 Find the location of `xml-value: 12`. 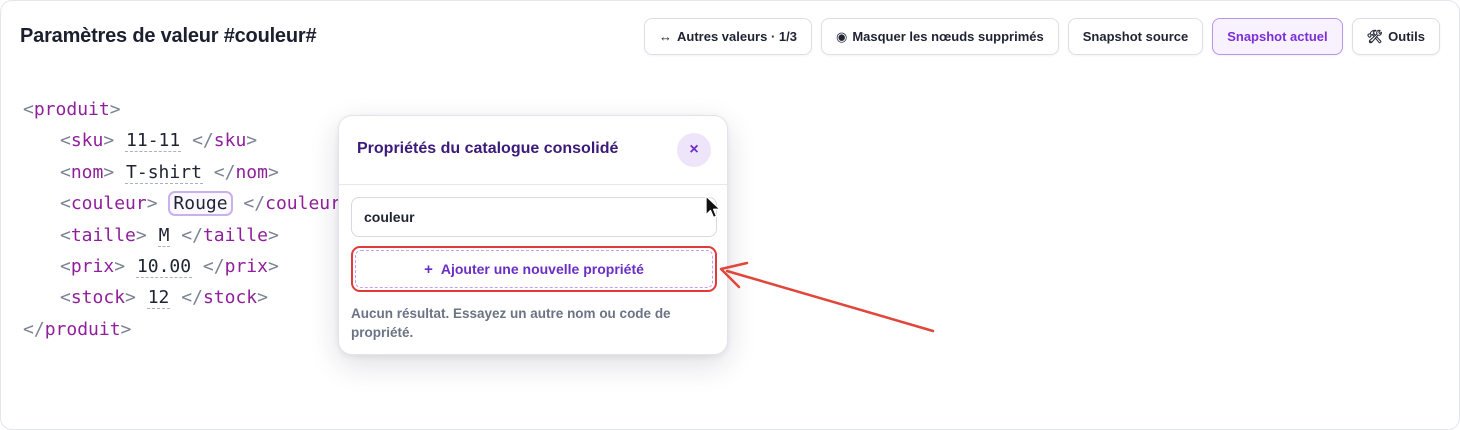

xml-value: 12 is located at coordinates (158, 298).